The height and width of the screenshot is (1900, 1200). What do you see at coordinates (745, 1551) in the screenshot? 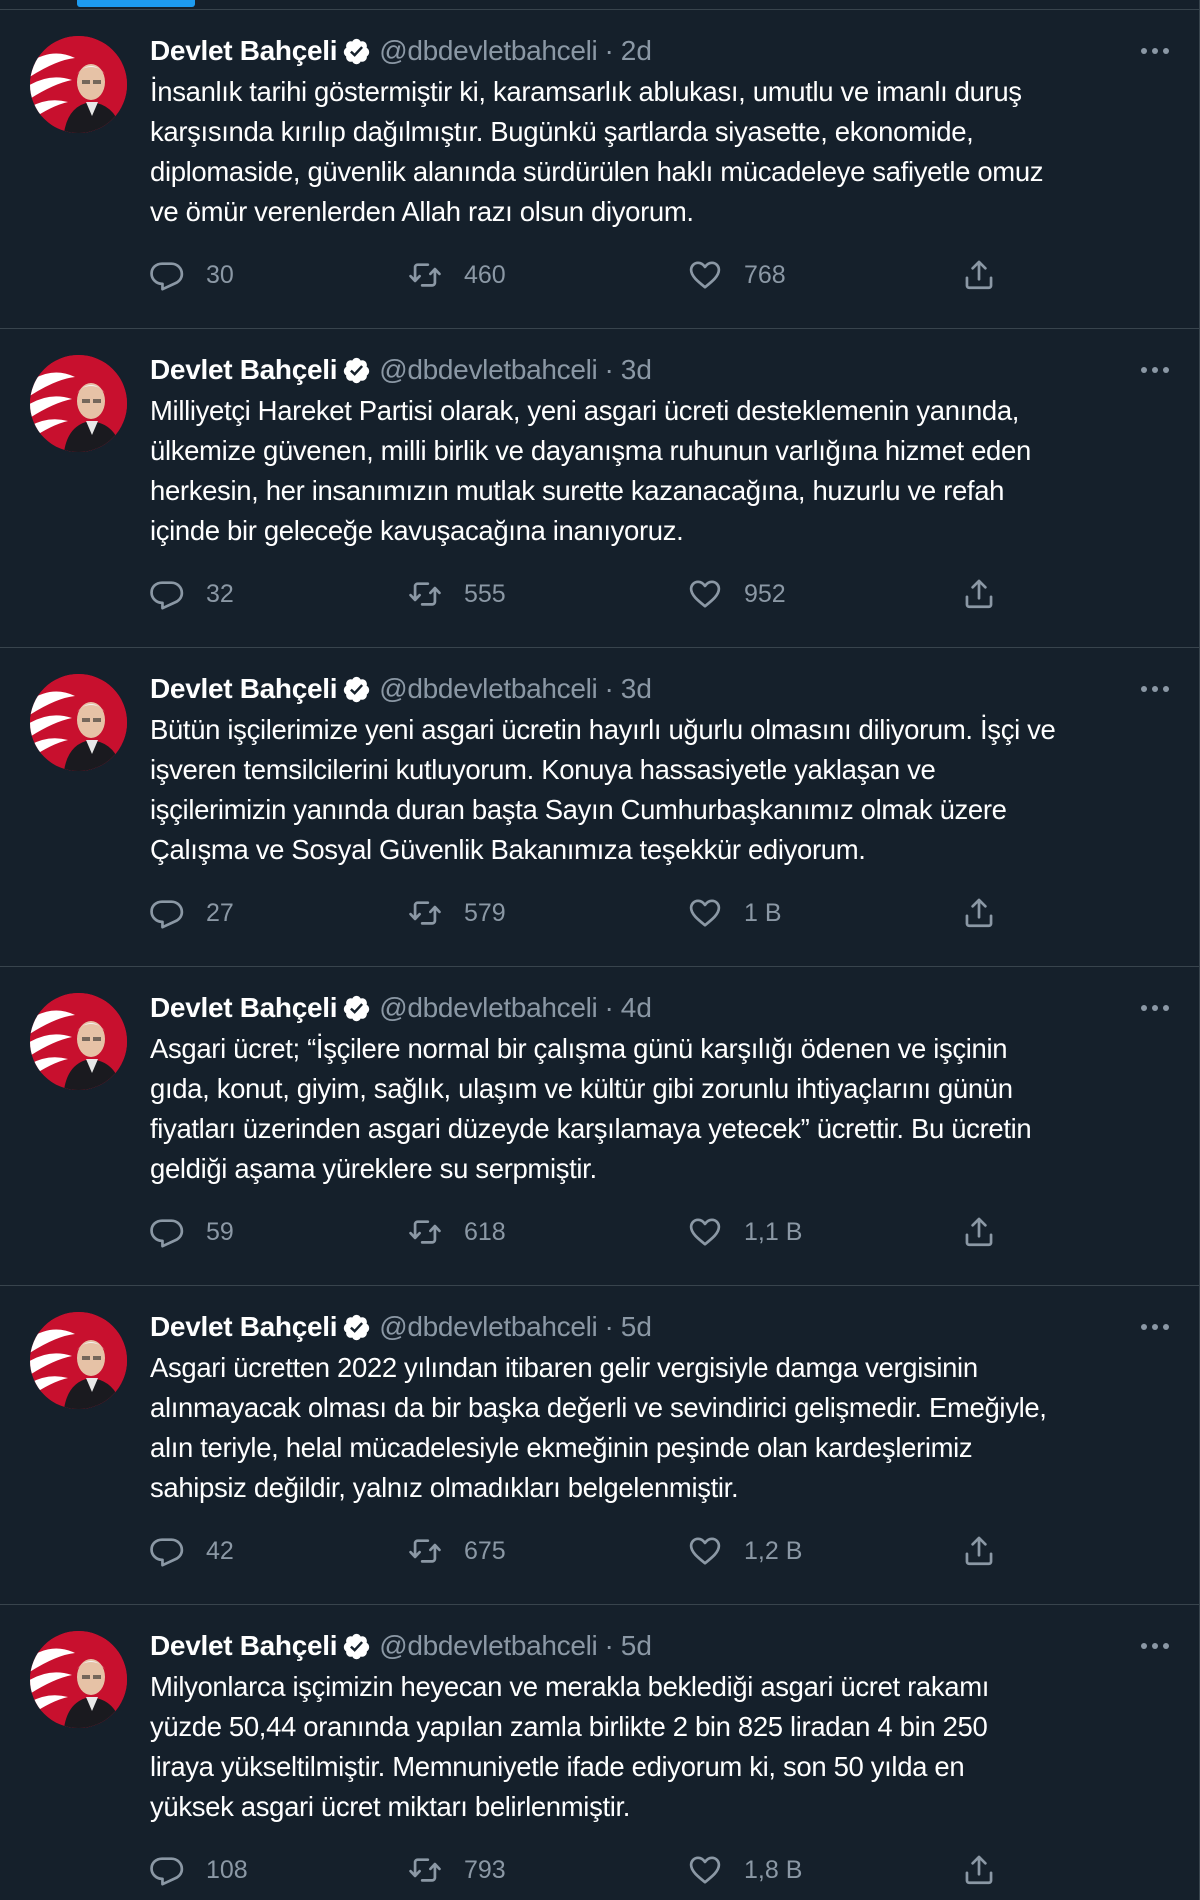
I see `like-button: 1,2 B` at bounding box center [745, 1551].